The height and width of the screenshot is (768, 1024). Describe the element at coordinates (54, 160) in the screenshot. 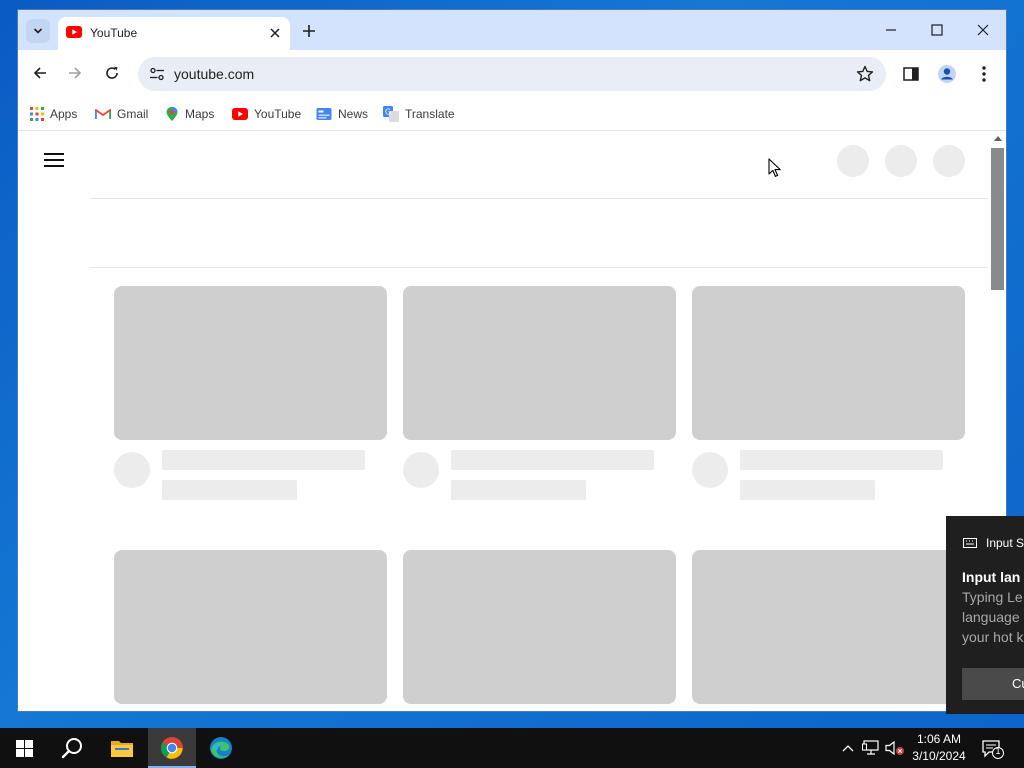

I see `hamburger-menu-icon` at that location.